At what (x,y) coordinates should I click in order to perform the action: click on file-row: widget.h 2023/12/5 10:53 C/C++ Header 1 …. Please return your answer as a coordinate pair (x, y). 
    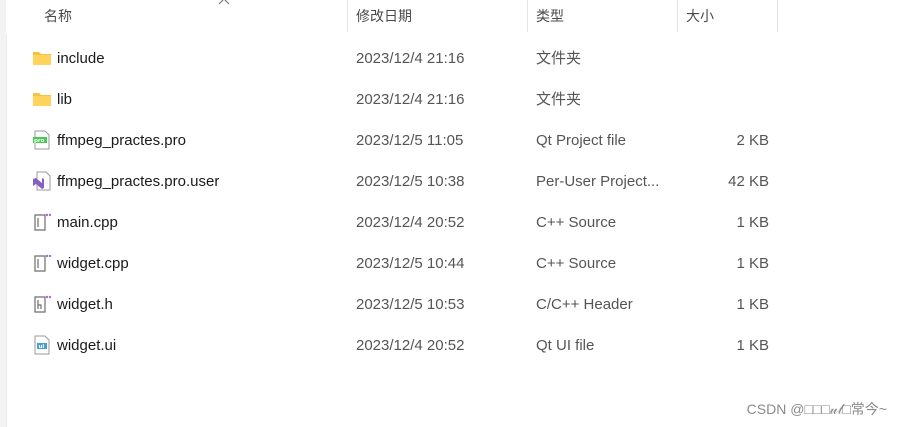
    Looking at the image, I should click on (453, 304).